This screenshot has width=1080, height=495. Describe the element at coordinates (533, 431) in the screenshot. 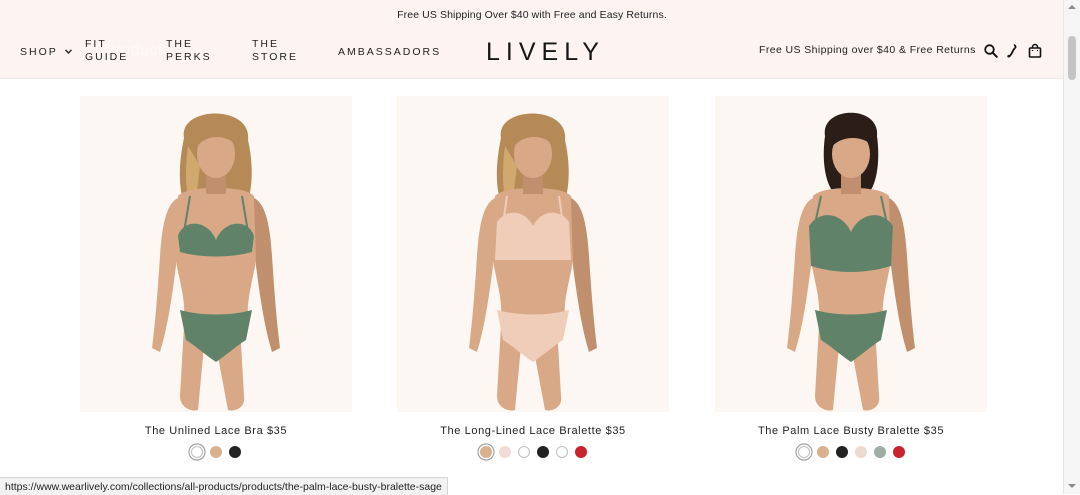

I see `product-name: The Long-Lined Lace Bralette $35` at that location.